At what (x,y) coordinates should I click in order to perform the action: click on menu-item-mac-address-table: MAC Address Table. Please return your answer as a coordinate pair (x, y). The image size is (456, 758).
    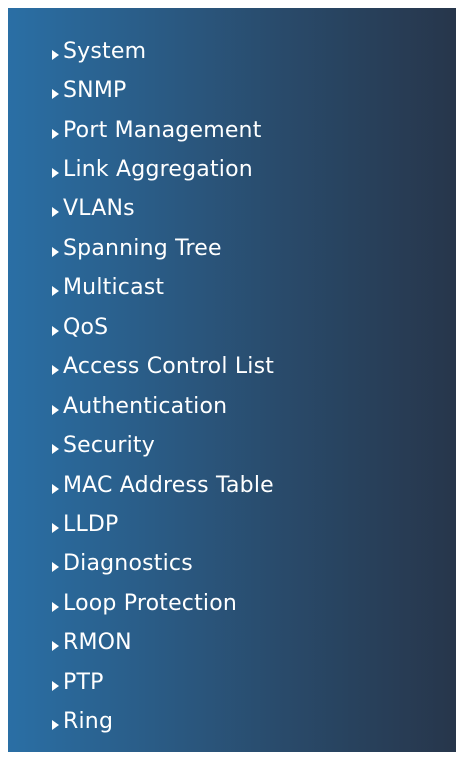
    Looking at the image, I should click on (163, 485).